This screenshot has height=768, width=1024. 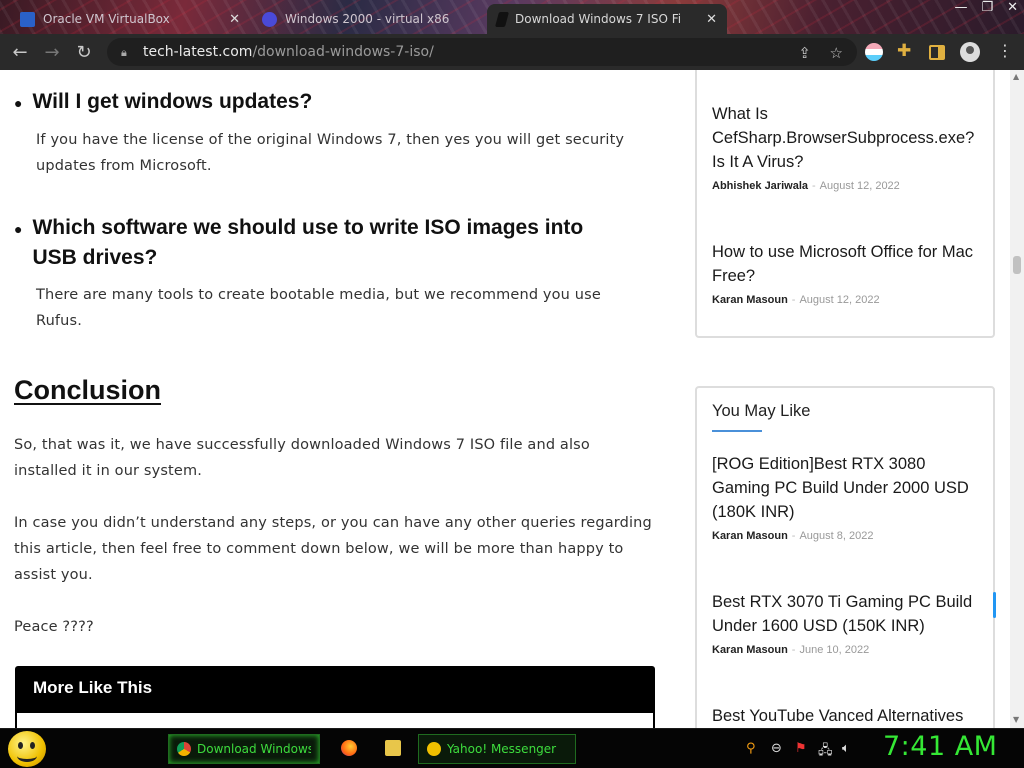 What do you see at coordinates (1016, 719) in the screenshot?
I see `scroll-down-icon: ▼` at bounding box center [1016, 719].